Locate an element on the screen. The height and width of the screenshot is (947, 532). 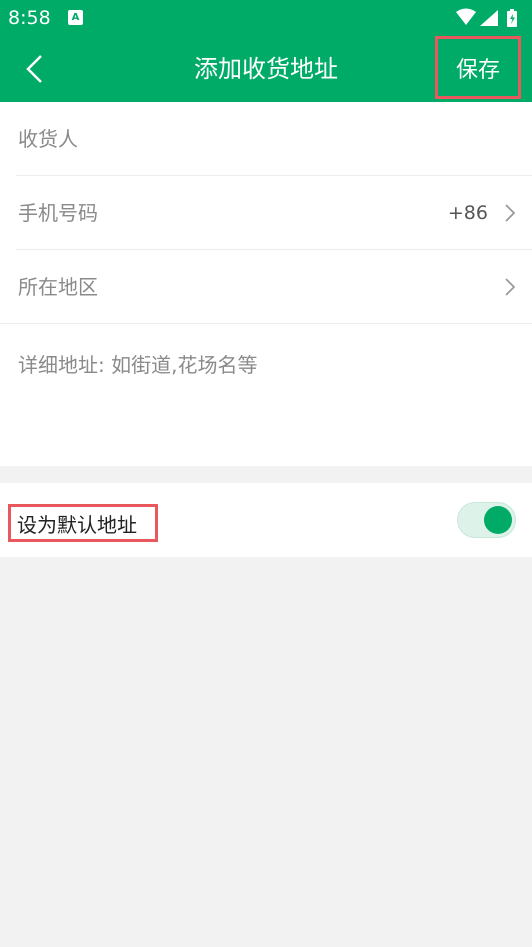
recipient-field: 收货人 is located at coordinates (266, 139).